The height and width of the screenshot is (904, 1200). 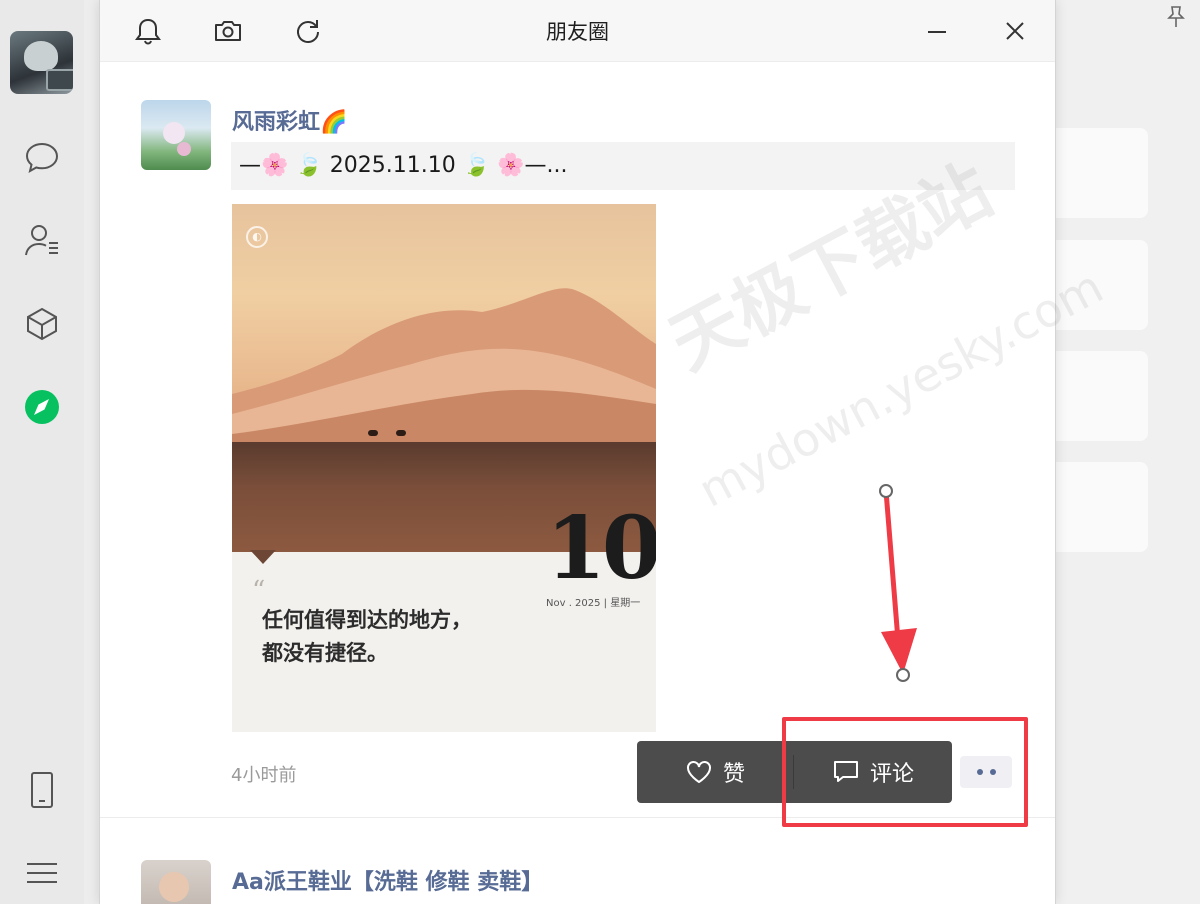 I want to click on discover-icon, so click(x=42, y=407).